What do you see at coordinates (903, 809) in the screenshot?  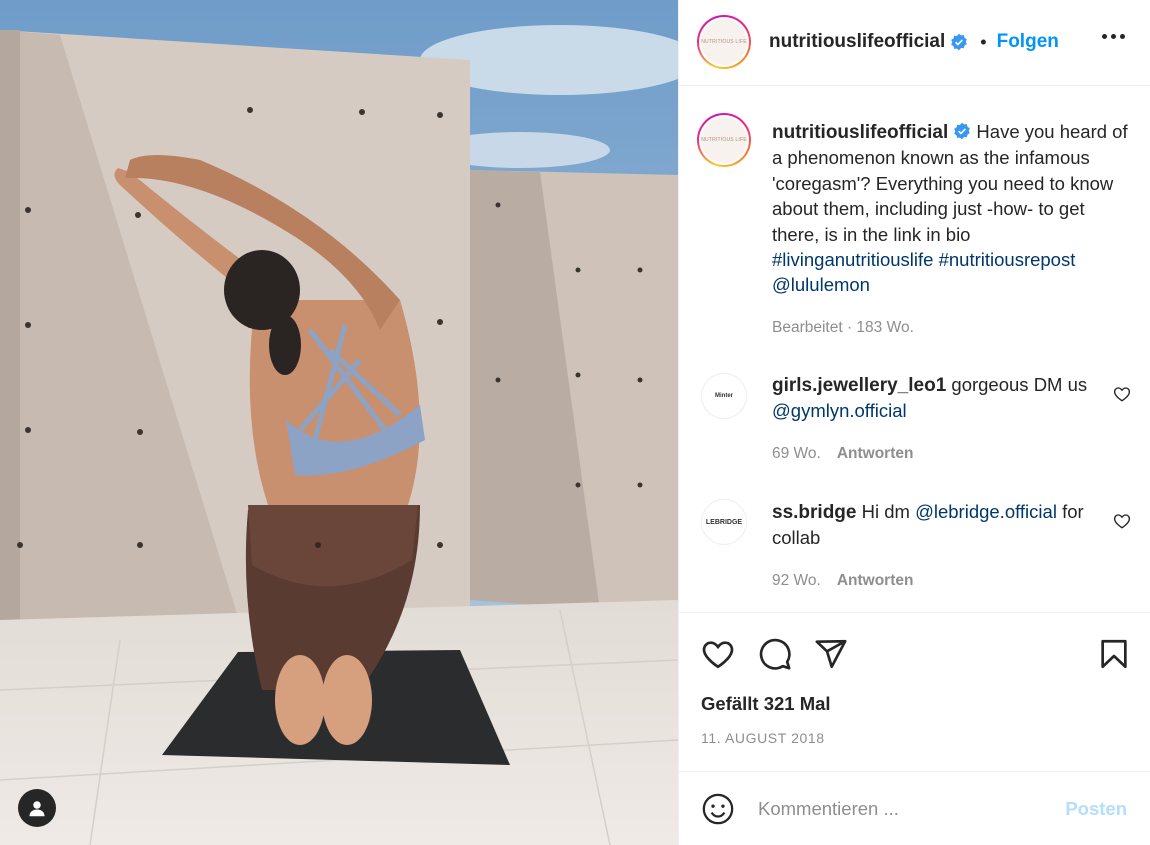 I see `comment-input` at bounding box center [903, 809].